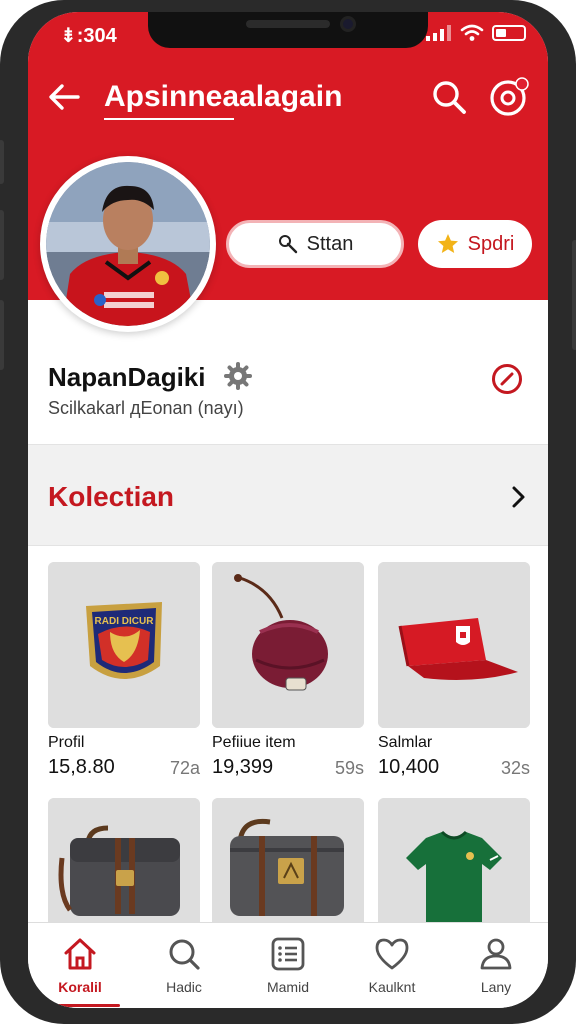  Describe the element at coordinates (518, 497) in the screenshot. I see `chevron-right-icon` at that location.